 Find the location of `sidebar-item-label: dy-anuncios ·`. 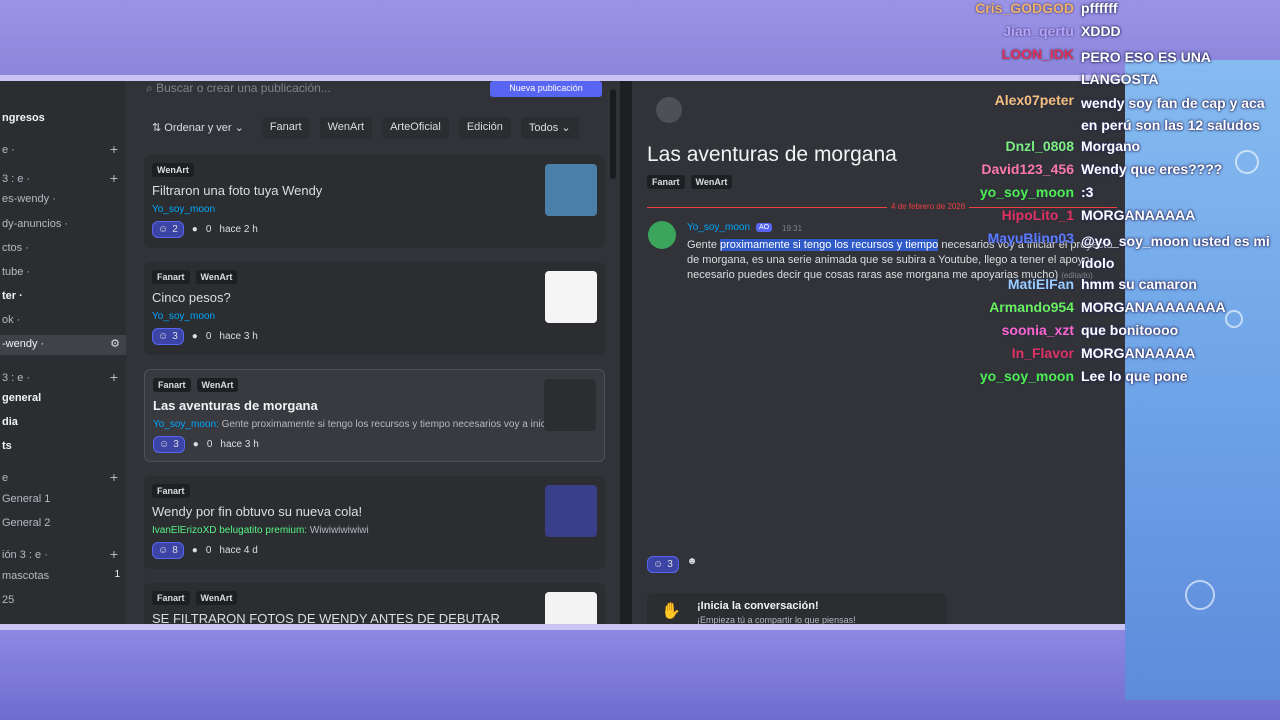

sidebar-item-label: dy-anuncios · is located at coordinates (35, 224).